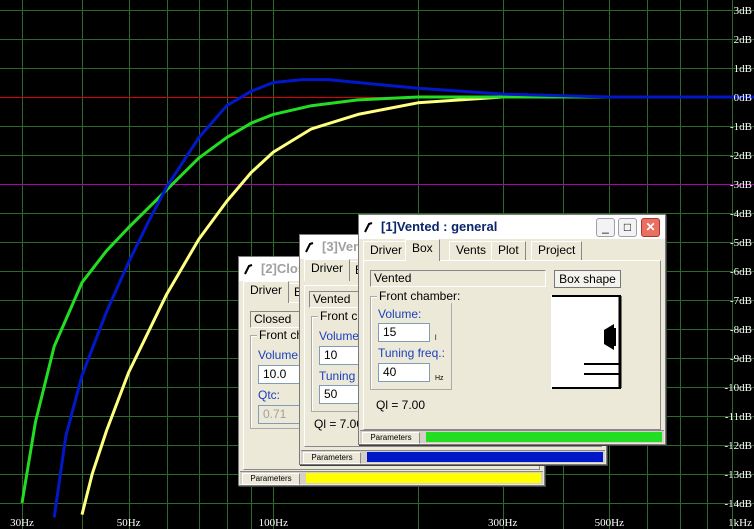 The width and height of the screenshot is (754, 529). I want to click on y-tick-label: 3dB, so click(743, 11).